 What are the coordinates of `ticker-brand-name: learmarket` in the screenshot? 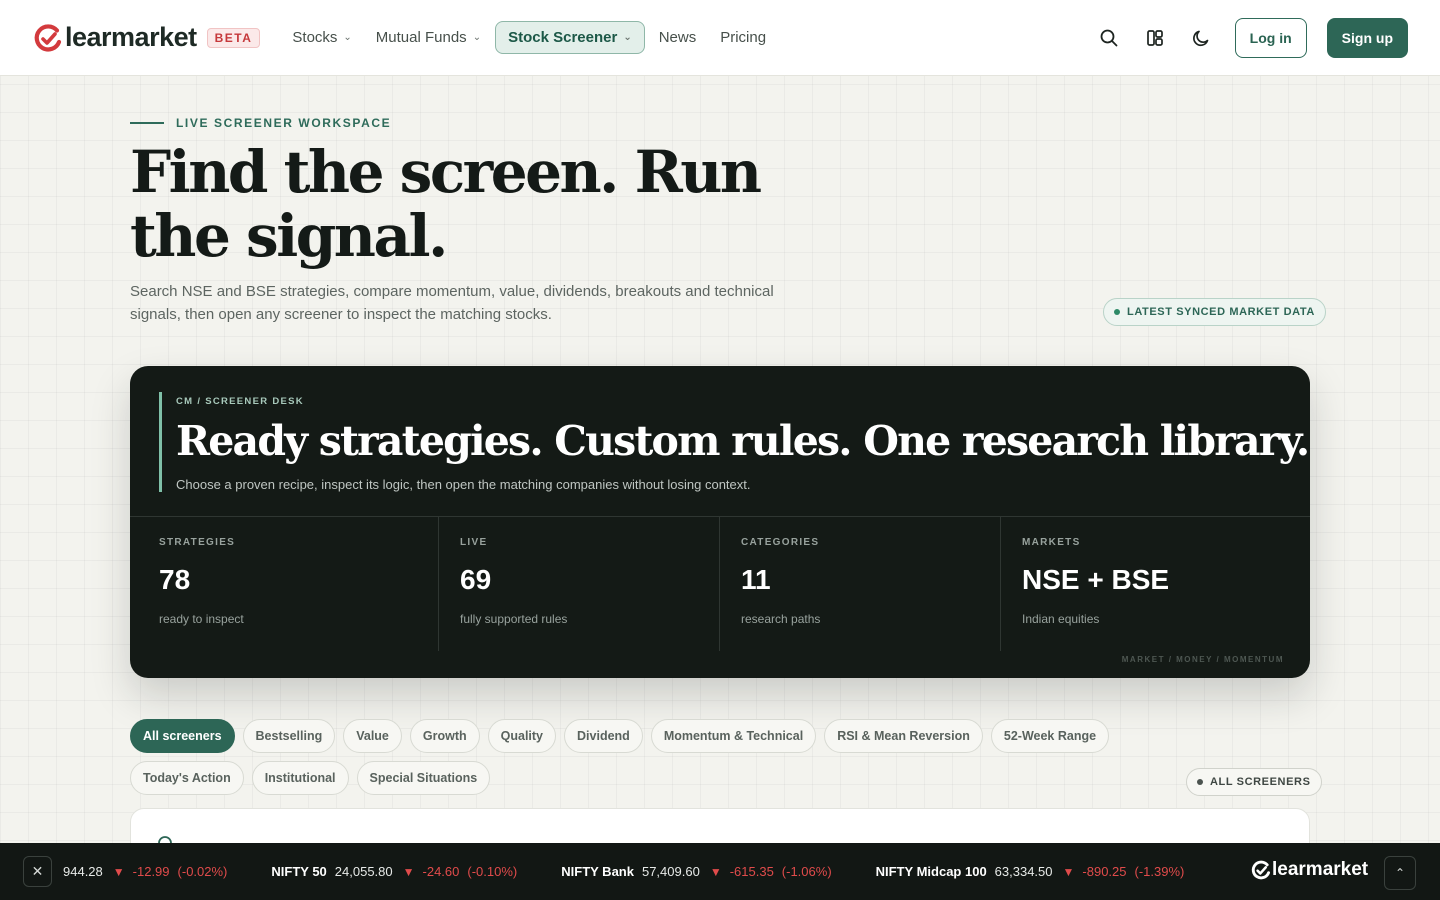 It's located at (1320, 869).